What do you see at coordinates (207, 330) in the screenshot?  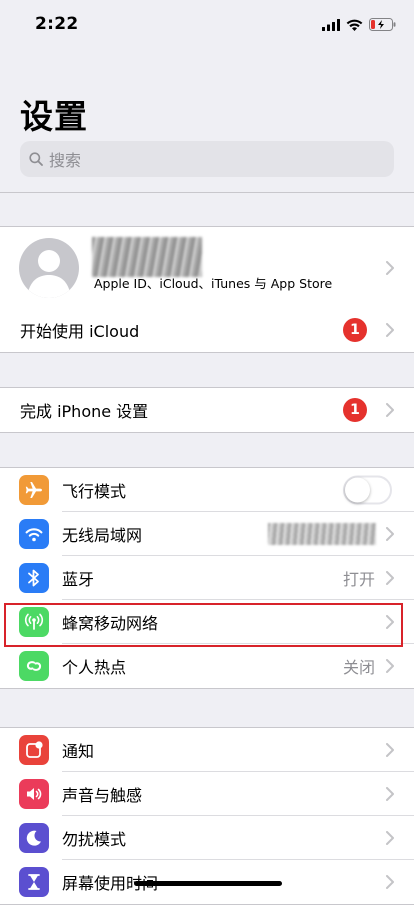 I see `icloud-row: 开始使用 iCloud 1` at bounding box center [207, 330].